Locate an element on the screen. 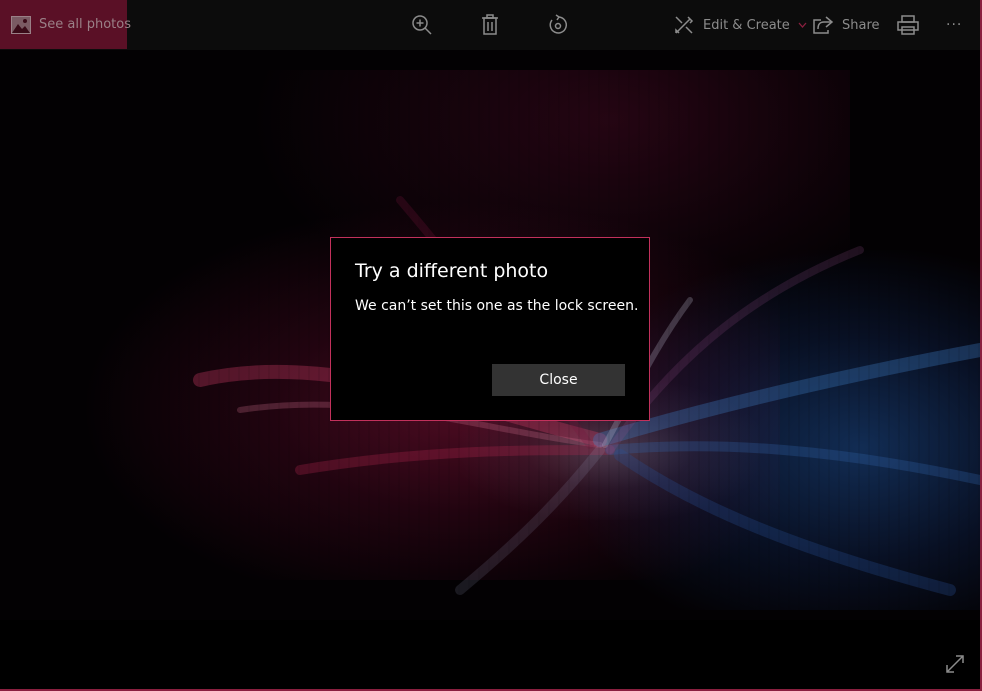 This screenshot has width=982, height=691. rotate-icon is located at coordinates (558, 25).